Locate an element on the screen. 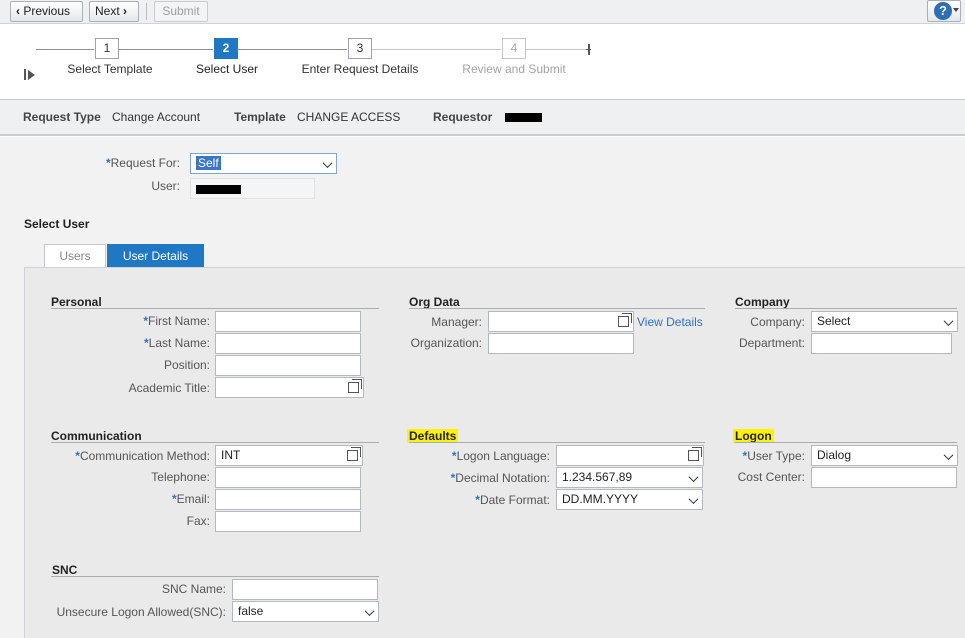 The image size is (965, 638). decimal-notation-label: *Decimal Notation: is located at coordinates (500, 478).